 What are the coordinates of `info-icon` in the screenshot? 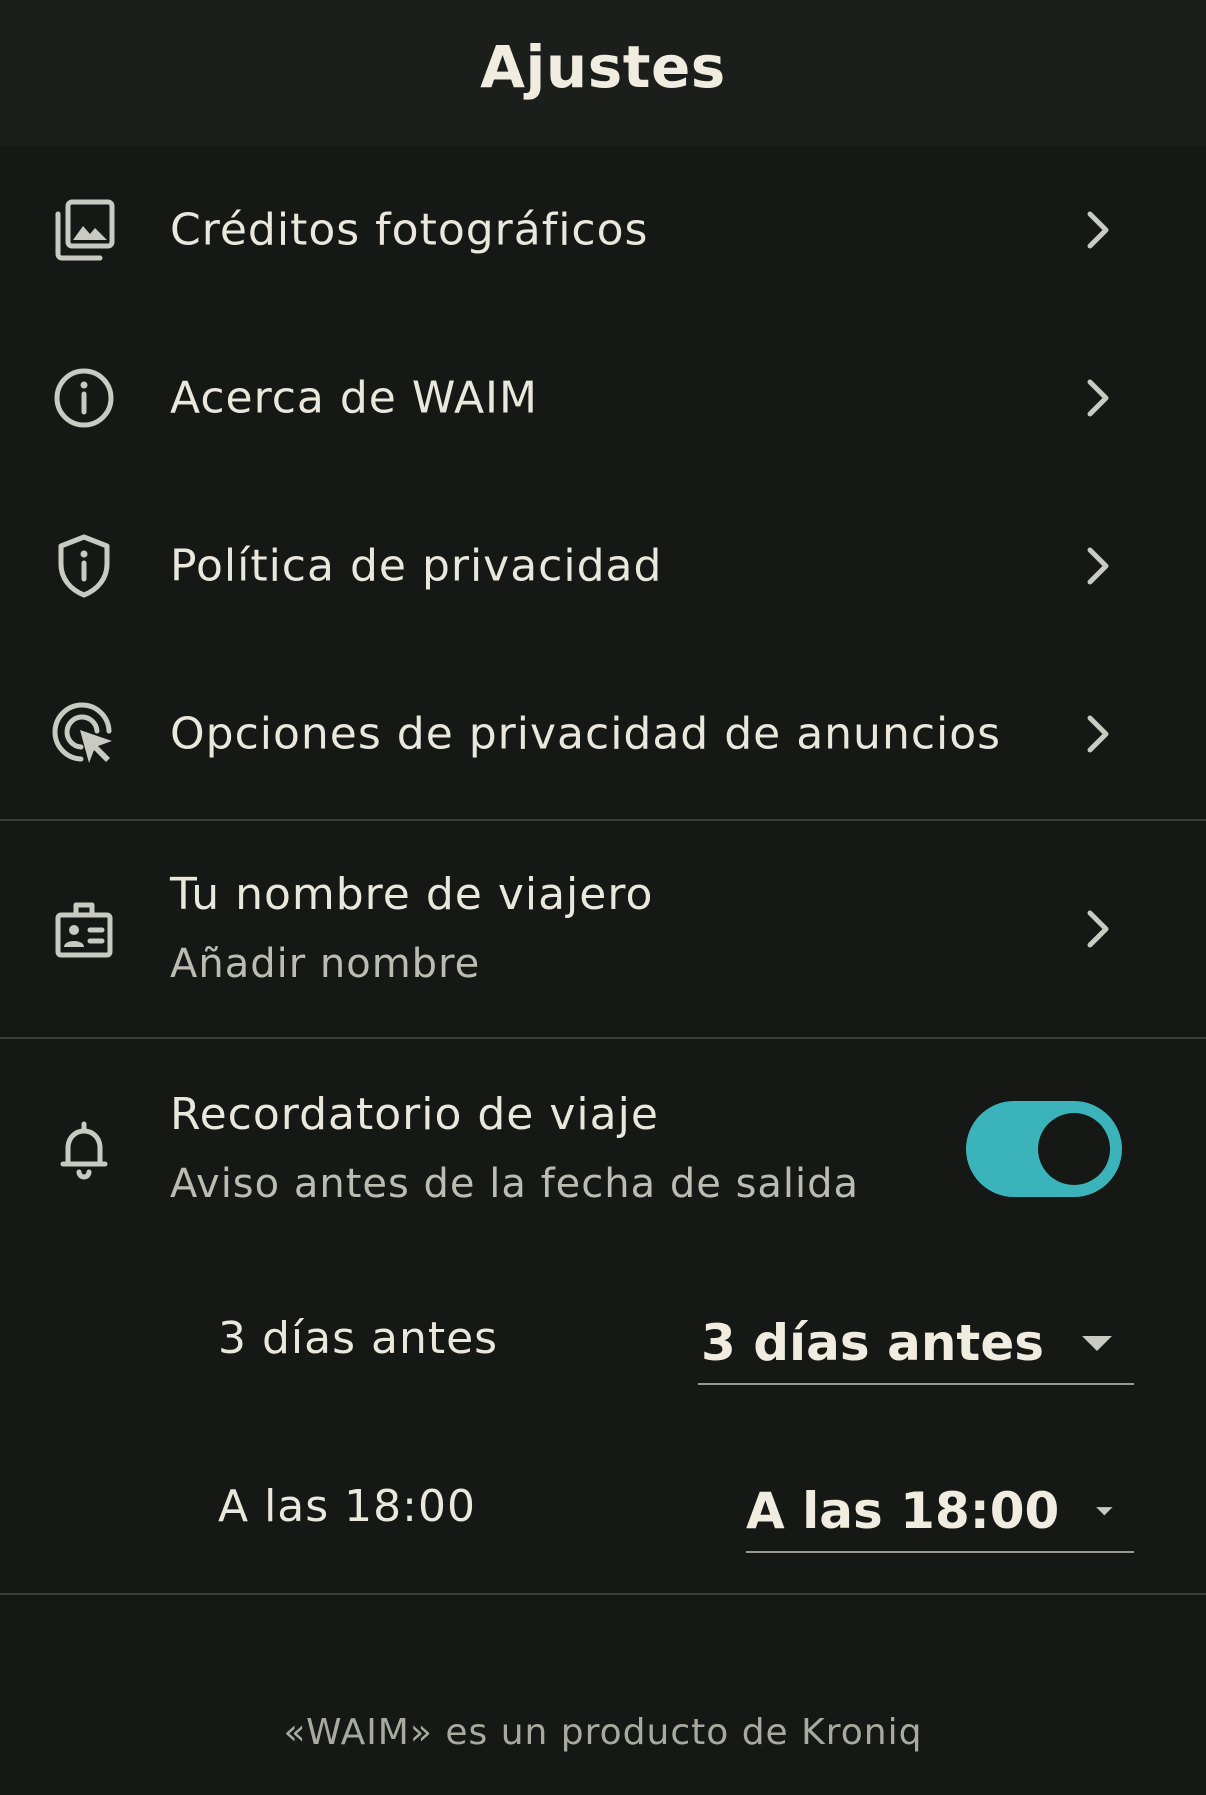 It's located at (84, 398).